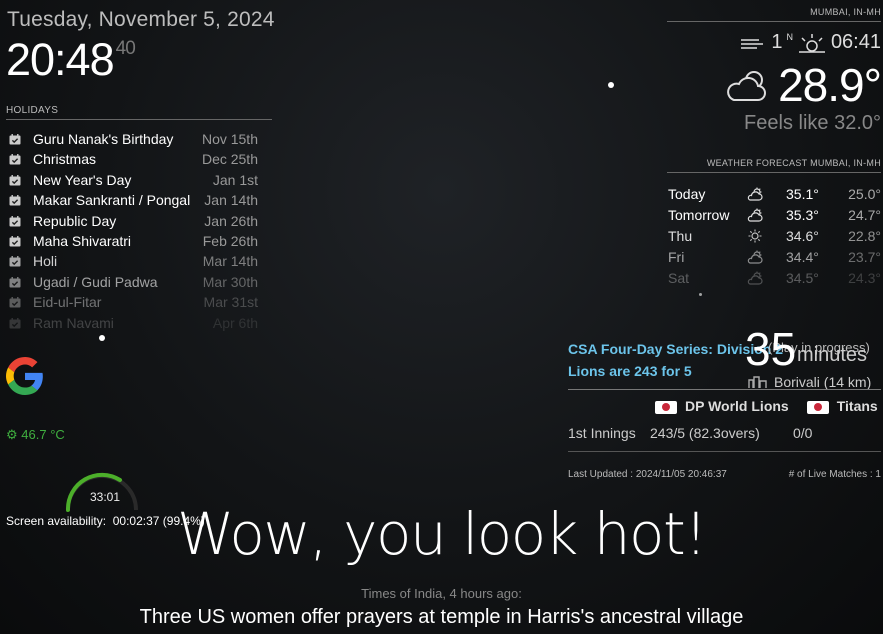  I want to click on news-source: Times of India, 4 hours ago:, so click(441, 593).